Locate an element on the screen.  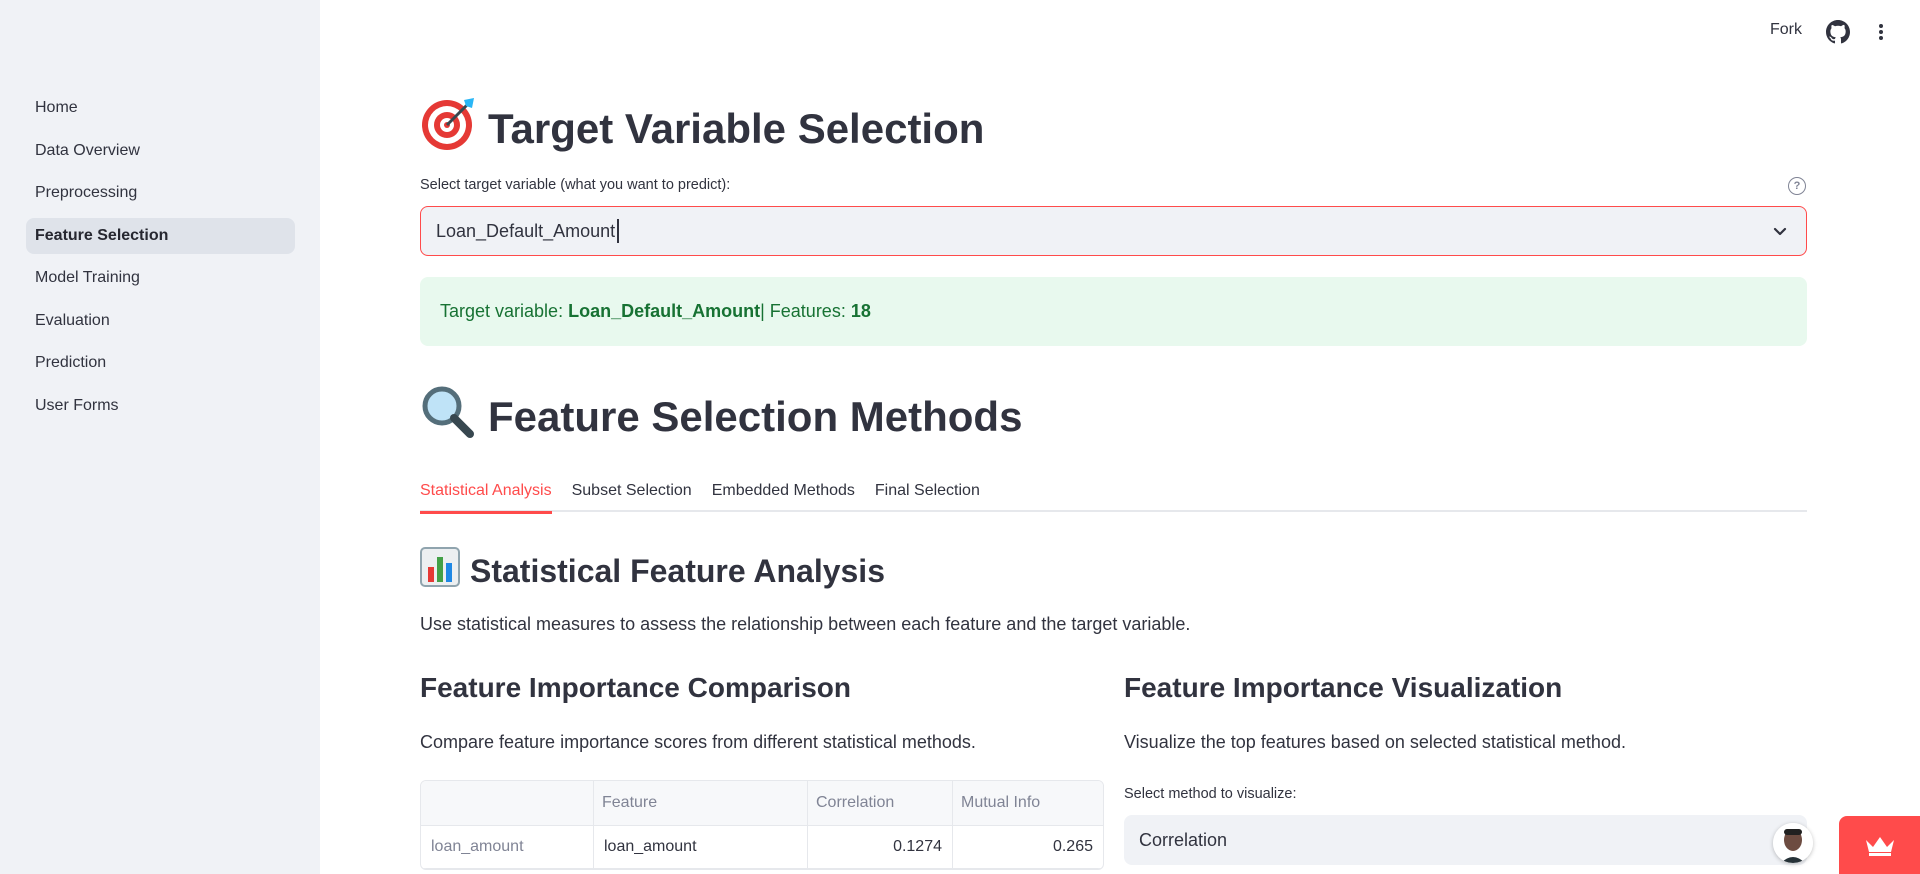
avatar is located at coordinates (1793, 843).